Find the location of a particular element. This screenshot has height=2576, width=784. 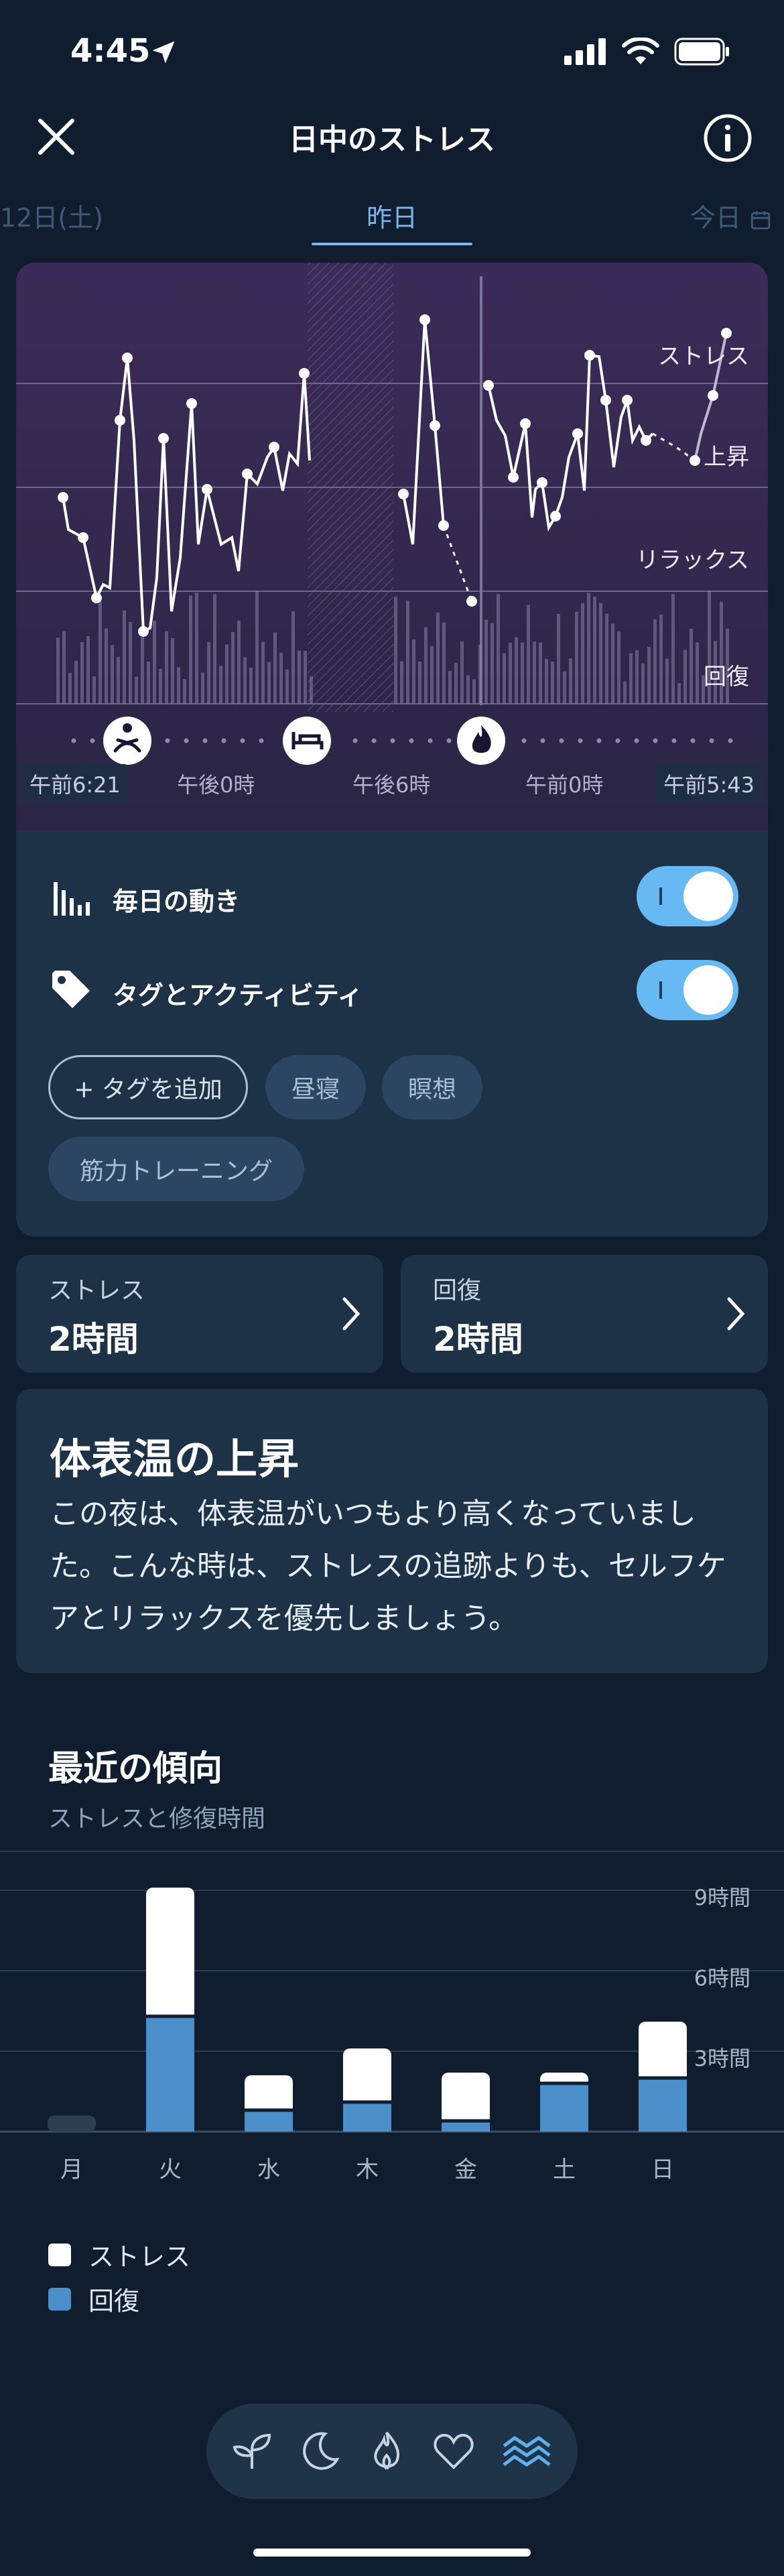

heart-icon is located at coordinates (453, 2451).